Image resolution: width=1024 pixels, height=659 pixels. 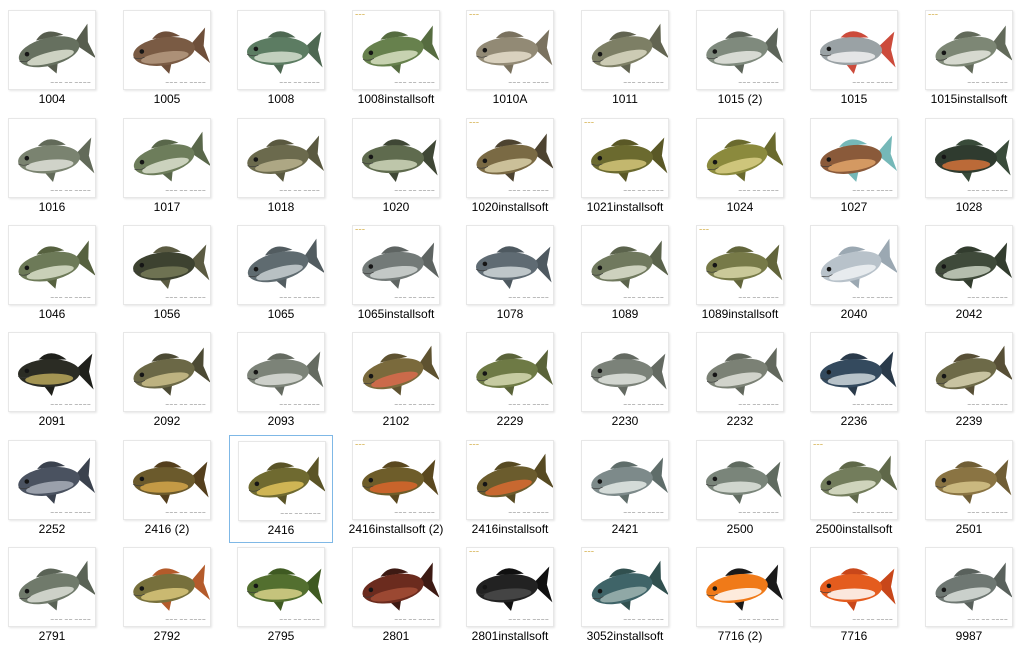 I want to click on file-item: ~~~ ~~~ ~~ ~~~~ 1015installsoft, so click(x=969, y=59).